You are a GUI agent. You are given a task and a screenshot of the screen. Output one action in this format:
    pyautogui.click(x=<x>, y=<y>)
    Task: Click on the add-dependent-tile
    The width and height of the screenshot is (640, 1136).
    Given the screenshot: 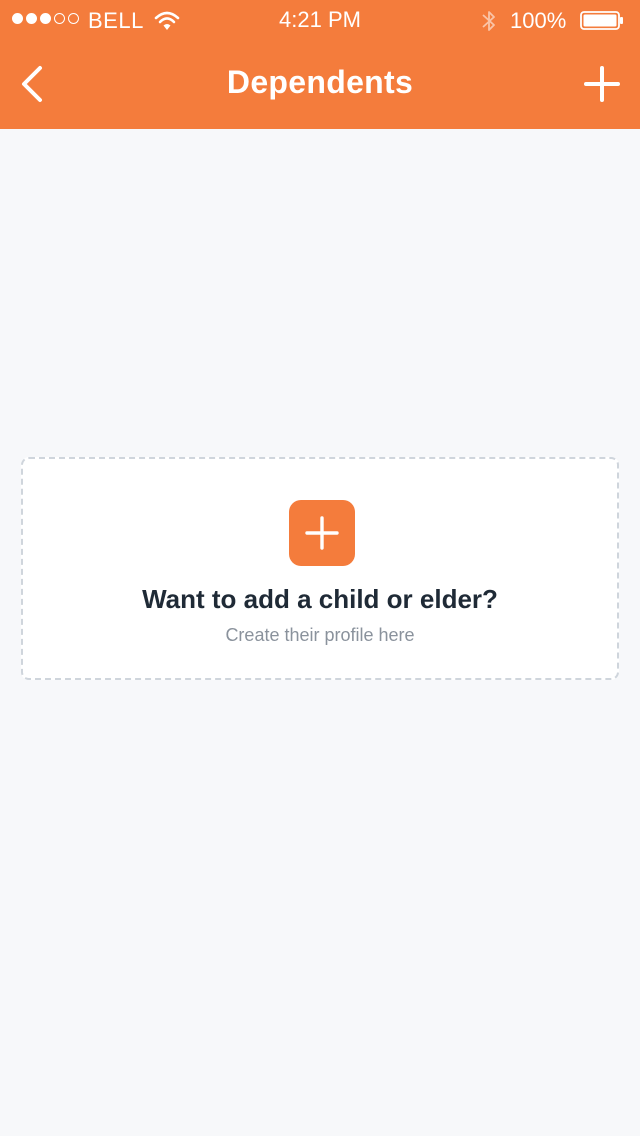 What is the action you would take?
    pyautogui.click(x=322, y=533)
    